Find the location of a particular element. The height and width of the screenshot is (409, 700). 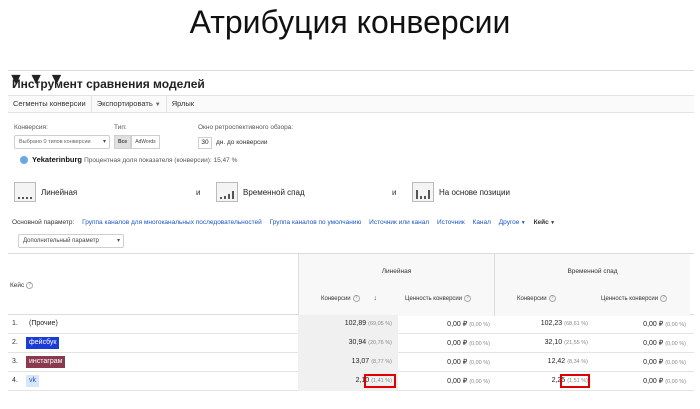

conv-header: Конверсии? is located at coordinates (536, 298).